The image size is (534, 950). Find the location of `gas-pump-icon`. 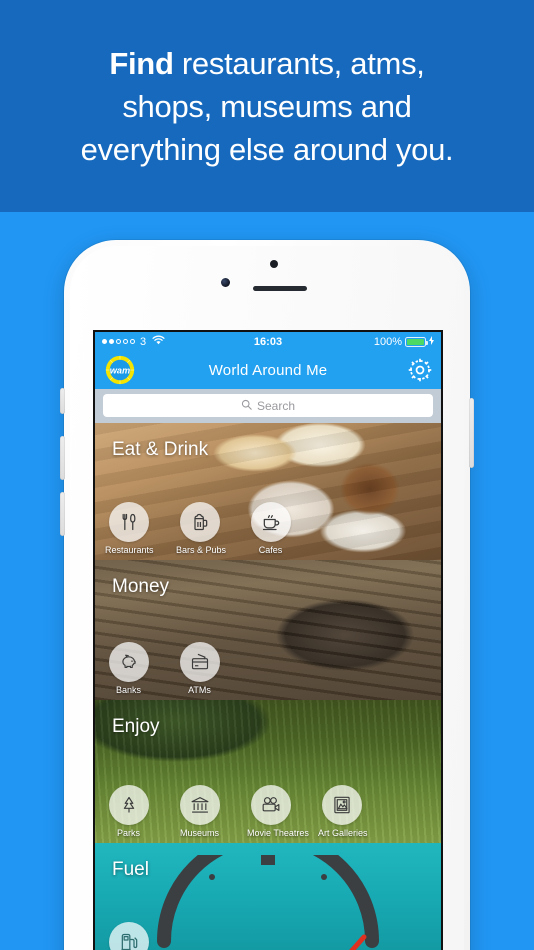

gas-pump-icon is located at coordinates (128, 936).